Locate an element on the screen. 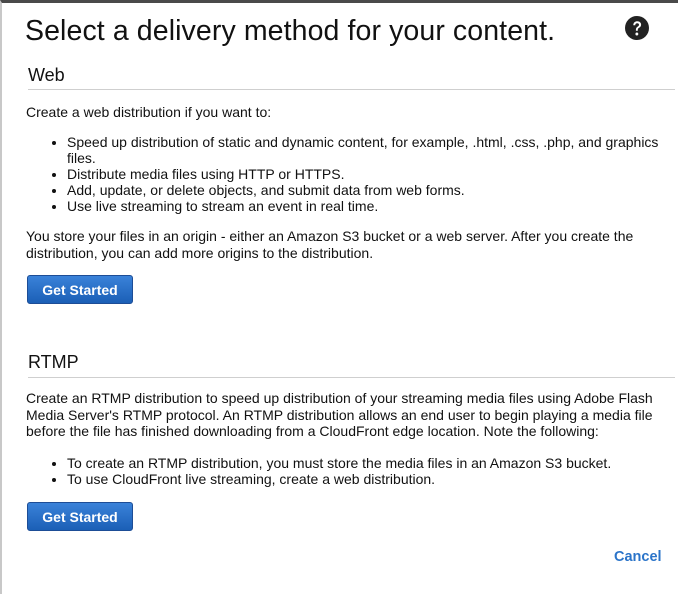 The image size is (678, 594). question-circle-icon is located at coordinates (637, 28).